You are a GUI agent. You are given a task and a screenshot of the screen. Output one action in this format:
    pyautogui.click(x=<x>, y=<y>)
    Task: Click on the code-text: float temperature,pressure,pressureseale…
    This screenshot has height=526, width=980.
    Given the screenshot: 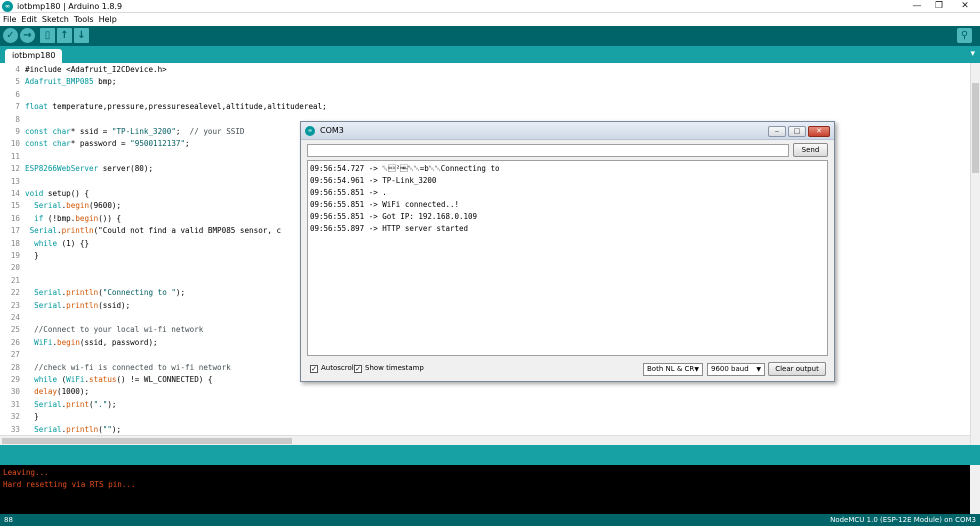 What is the action you would take?
    pyautogui.click(x=176, y=107)
    